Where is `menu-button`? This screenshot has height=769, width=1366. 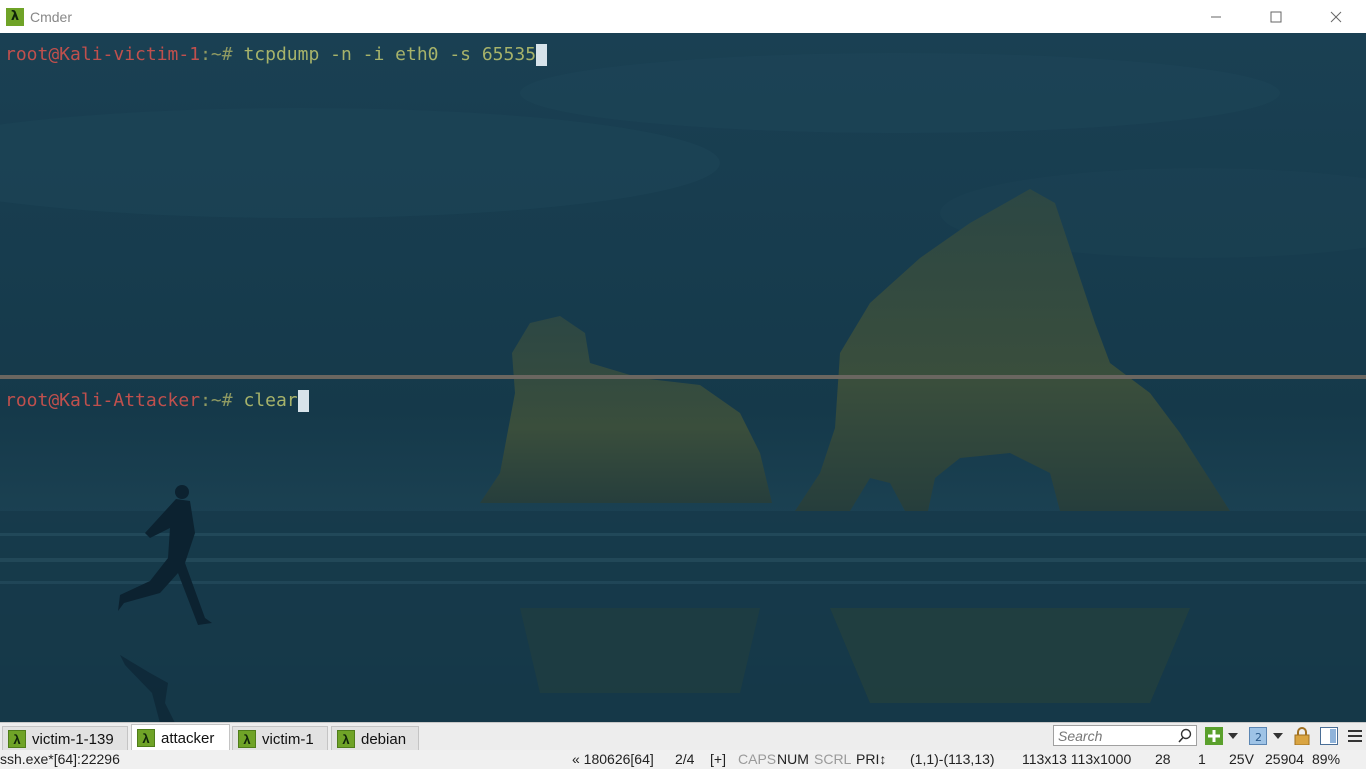
menu-button is located at coordinates (1355, 736).